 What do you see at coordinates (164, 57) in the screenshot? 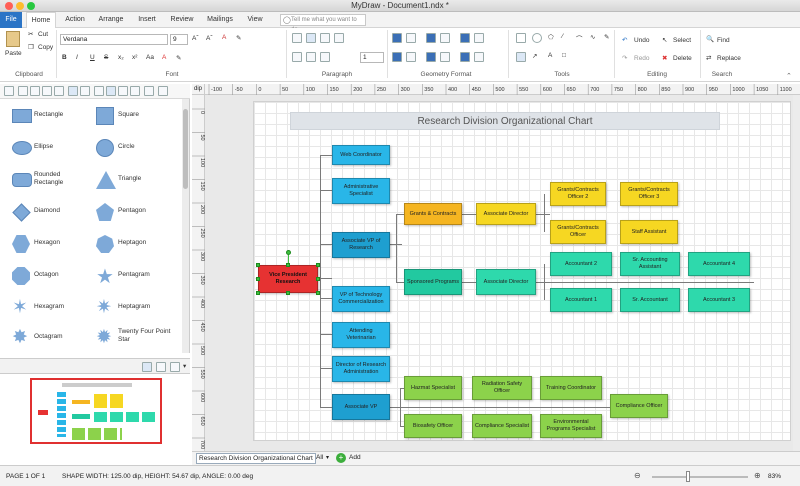
I see `font-color-icon: A` at bounding box center [164, 57].